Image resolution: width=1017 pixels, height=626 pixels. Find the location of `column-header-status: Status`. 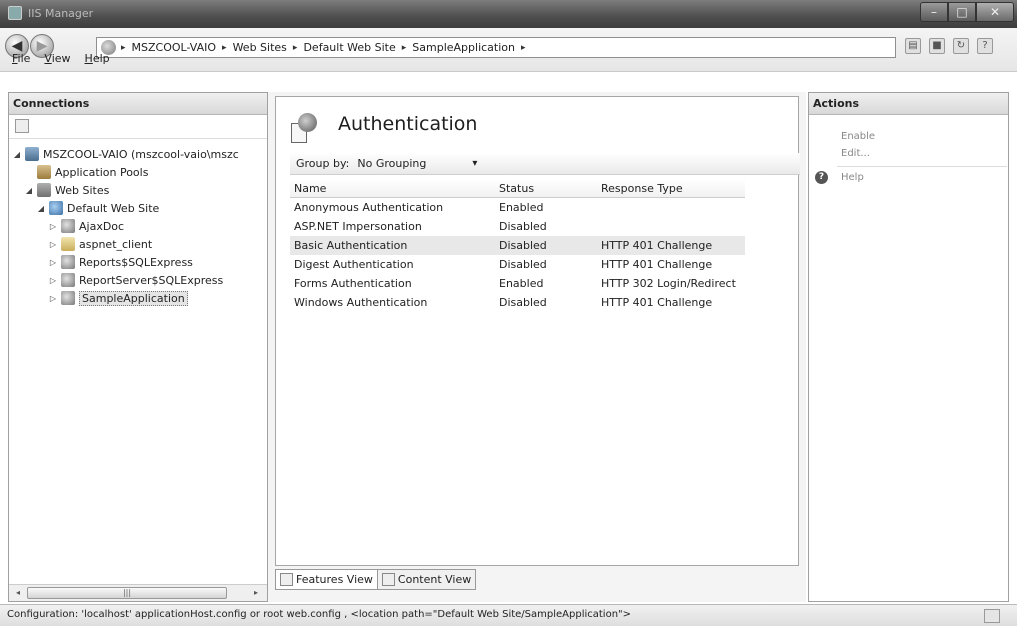

column-header-status: Status is located at coordinates (546, 188).